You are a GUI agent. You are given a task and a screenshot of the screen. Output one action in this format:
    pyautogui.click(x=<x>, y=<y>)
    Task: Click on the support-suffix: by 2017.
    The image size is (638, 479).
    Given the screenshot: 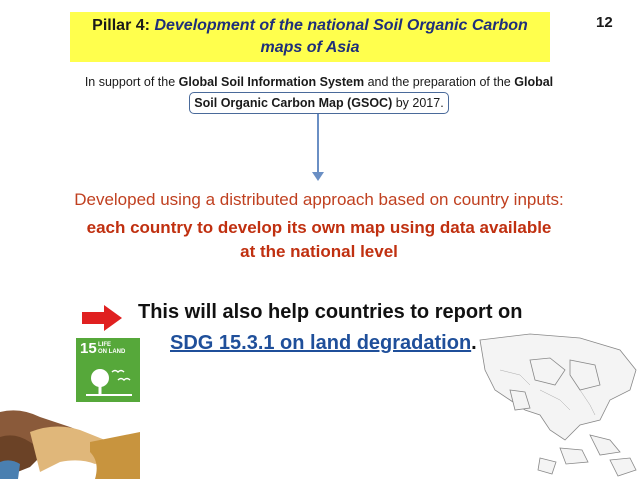 What is the action you would take?
    pyautogui.click(x=419, y=103)
    